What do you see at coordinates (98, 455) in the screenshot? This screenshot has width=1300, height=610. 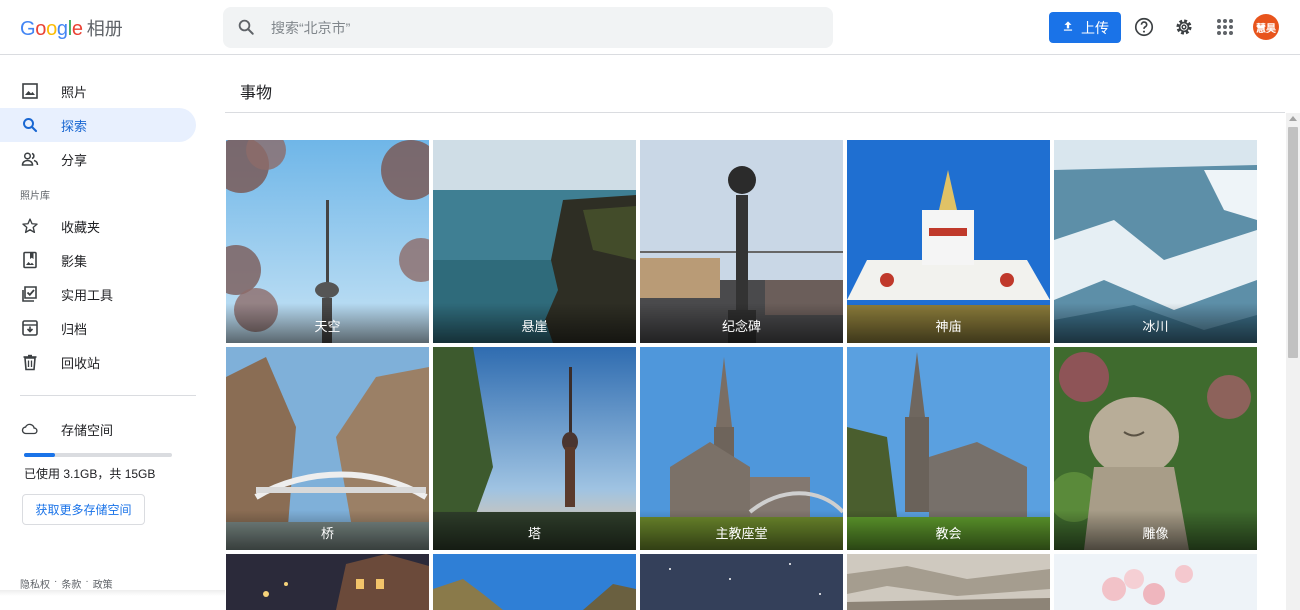 I see `storage-progress-bar` at bounding box center [98, 455].